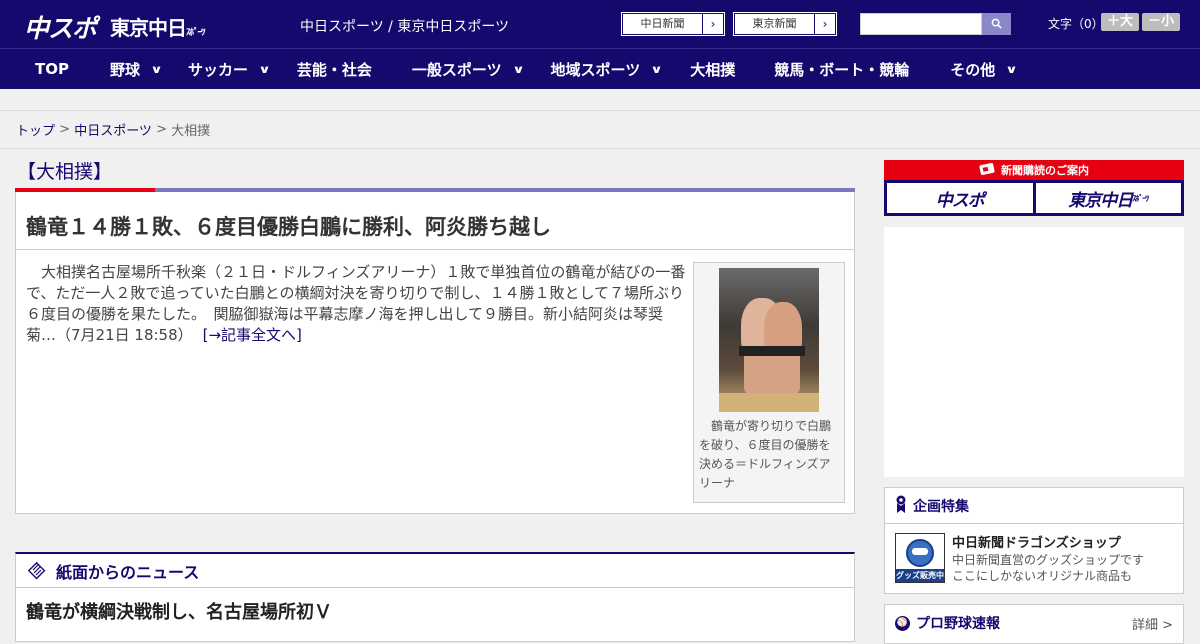  I want to click on nav-item-racing: 競馬・ボート・競輪, so click(841, 69).